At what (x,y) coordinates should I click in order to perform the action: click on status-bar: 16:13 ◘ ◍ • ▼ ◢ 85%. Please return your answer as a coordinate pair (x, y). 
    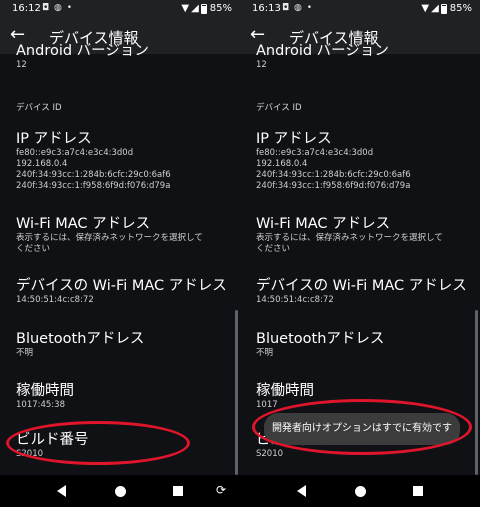
    Looking at the image, I should click on (360, 9).